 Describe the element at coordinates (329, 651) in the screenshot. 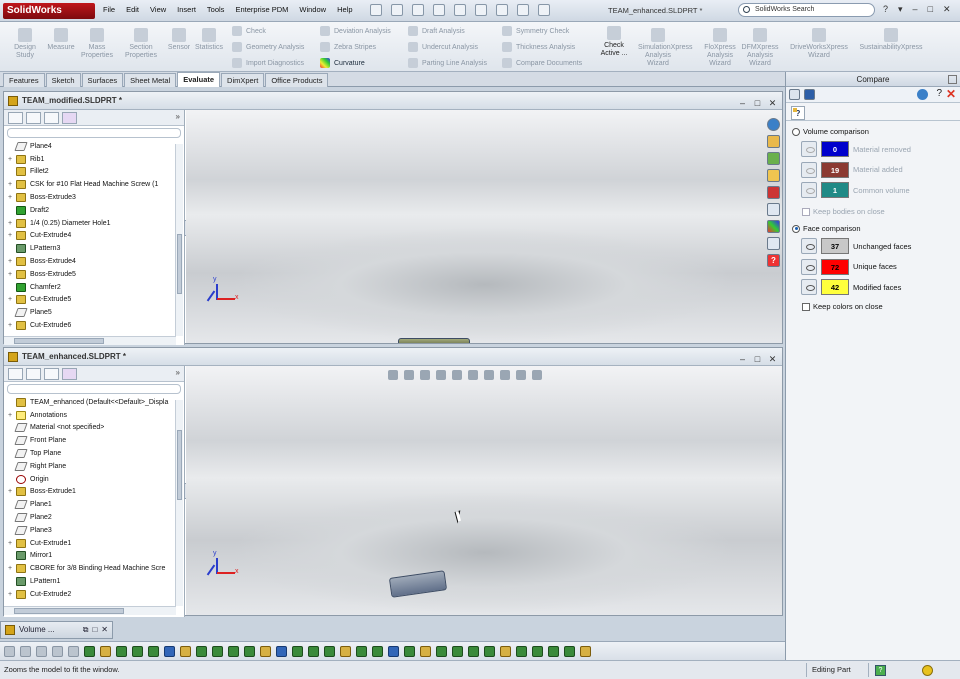

I see `point-icon` at that location.